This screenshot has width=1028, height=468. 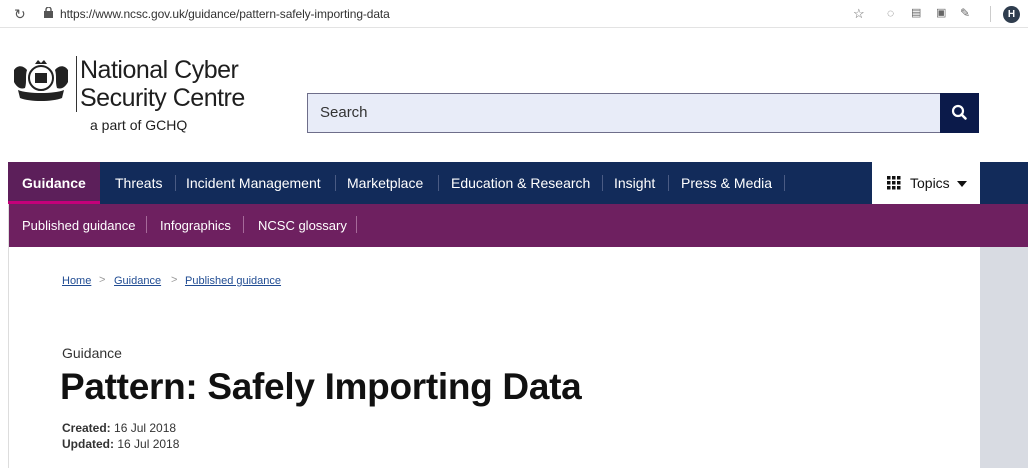 What do you see at coordinates (1004, 357) in the screenshot?
I see `right-sidebar-rail` at bounding box center [1004, 357].